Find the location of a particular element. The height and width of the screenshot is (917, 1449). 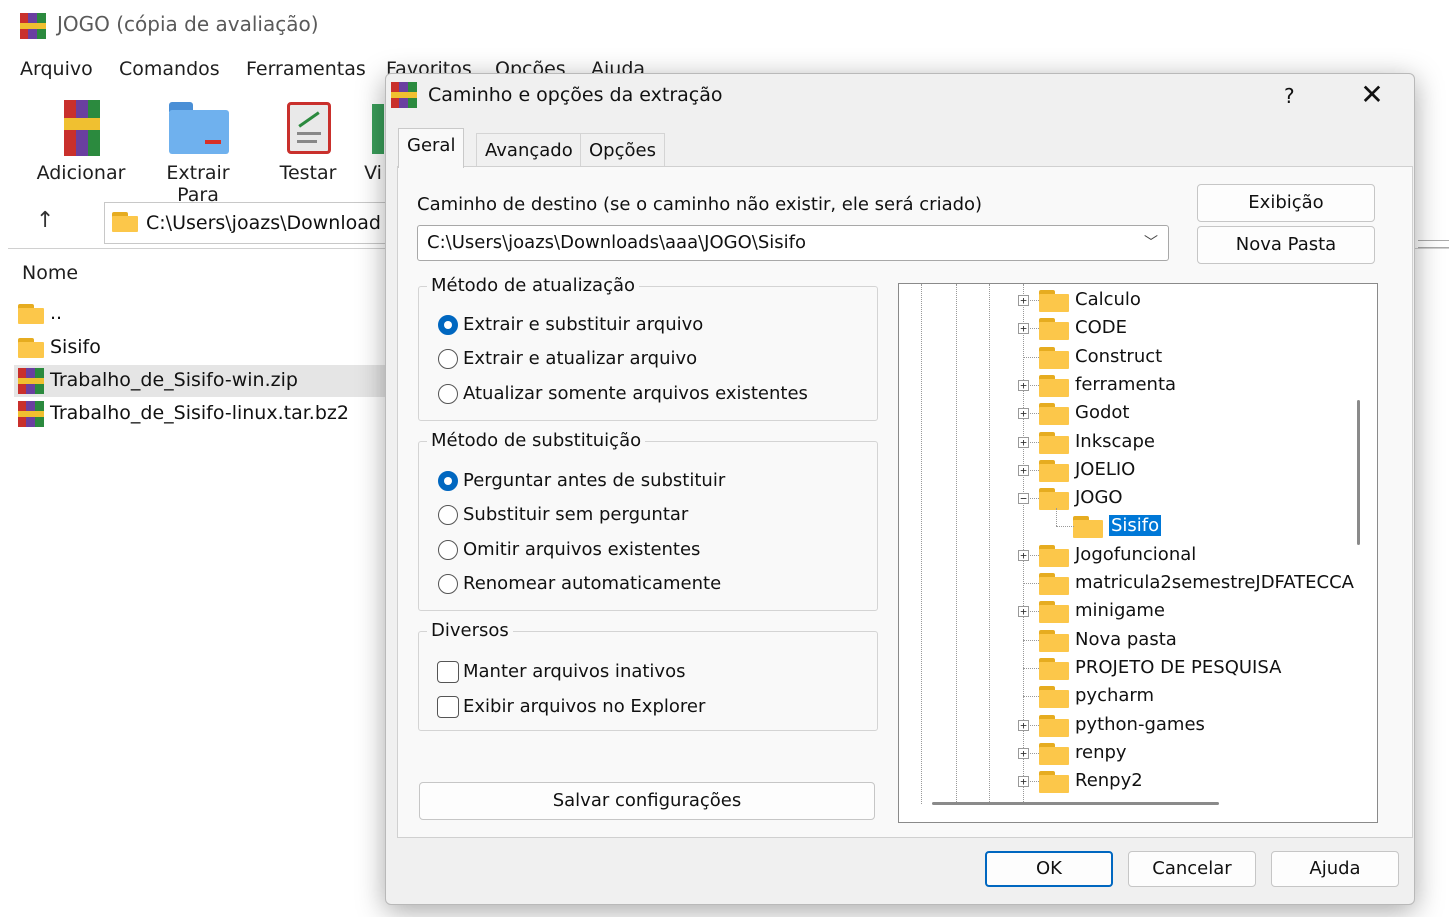

ok-button: OK is located at coordinates (1049, 869).